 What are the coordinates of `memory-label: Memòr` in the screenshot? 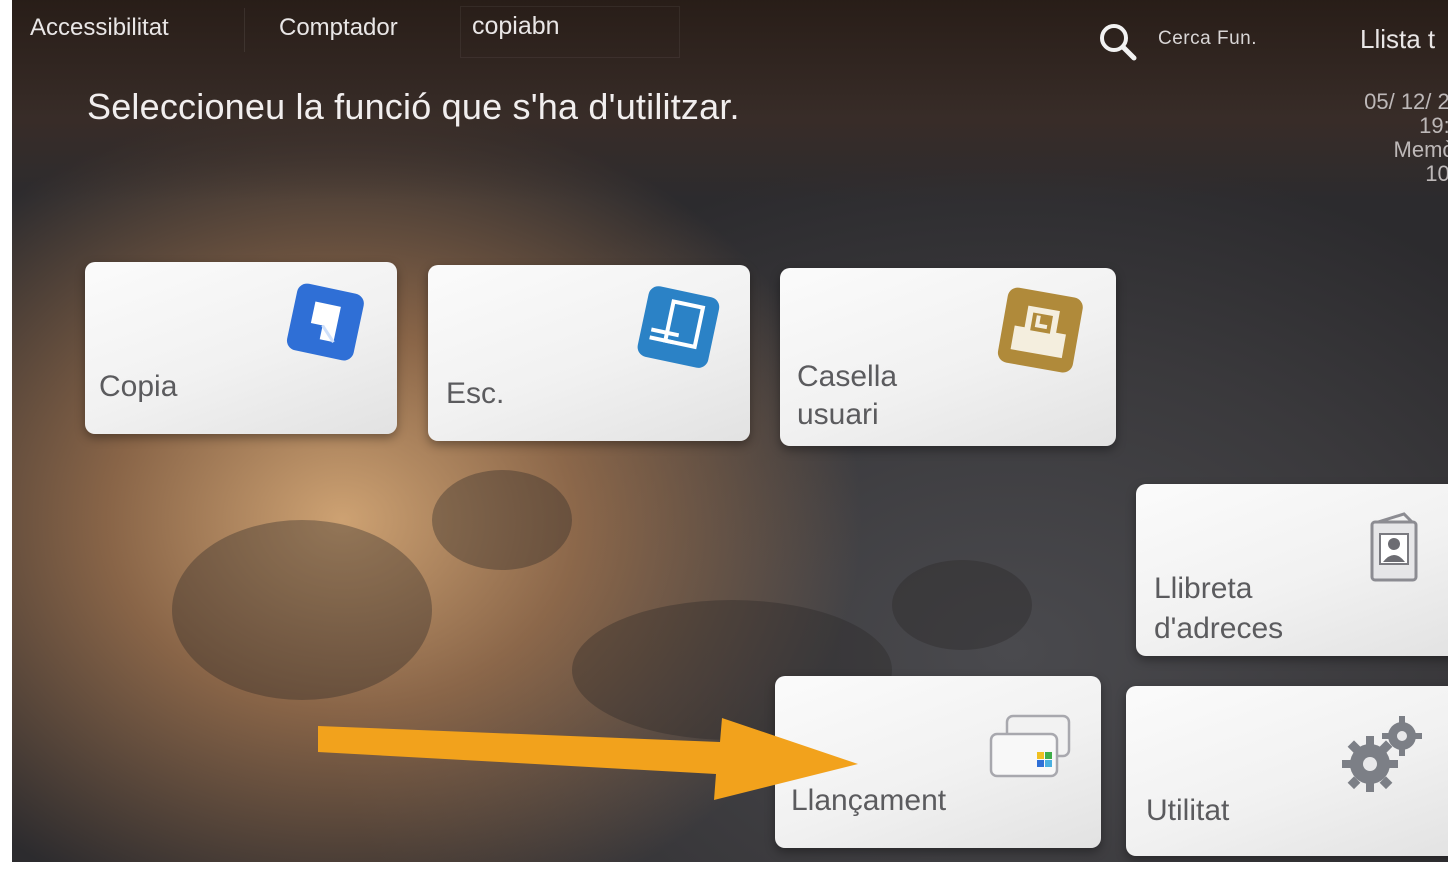 It's located at (1420, 149).